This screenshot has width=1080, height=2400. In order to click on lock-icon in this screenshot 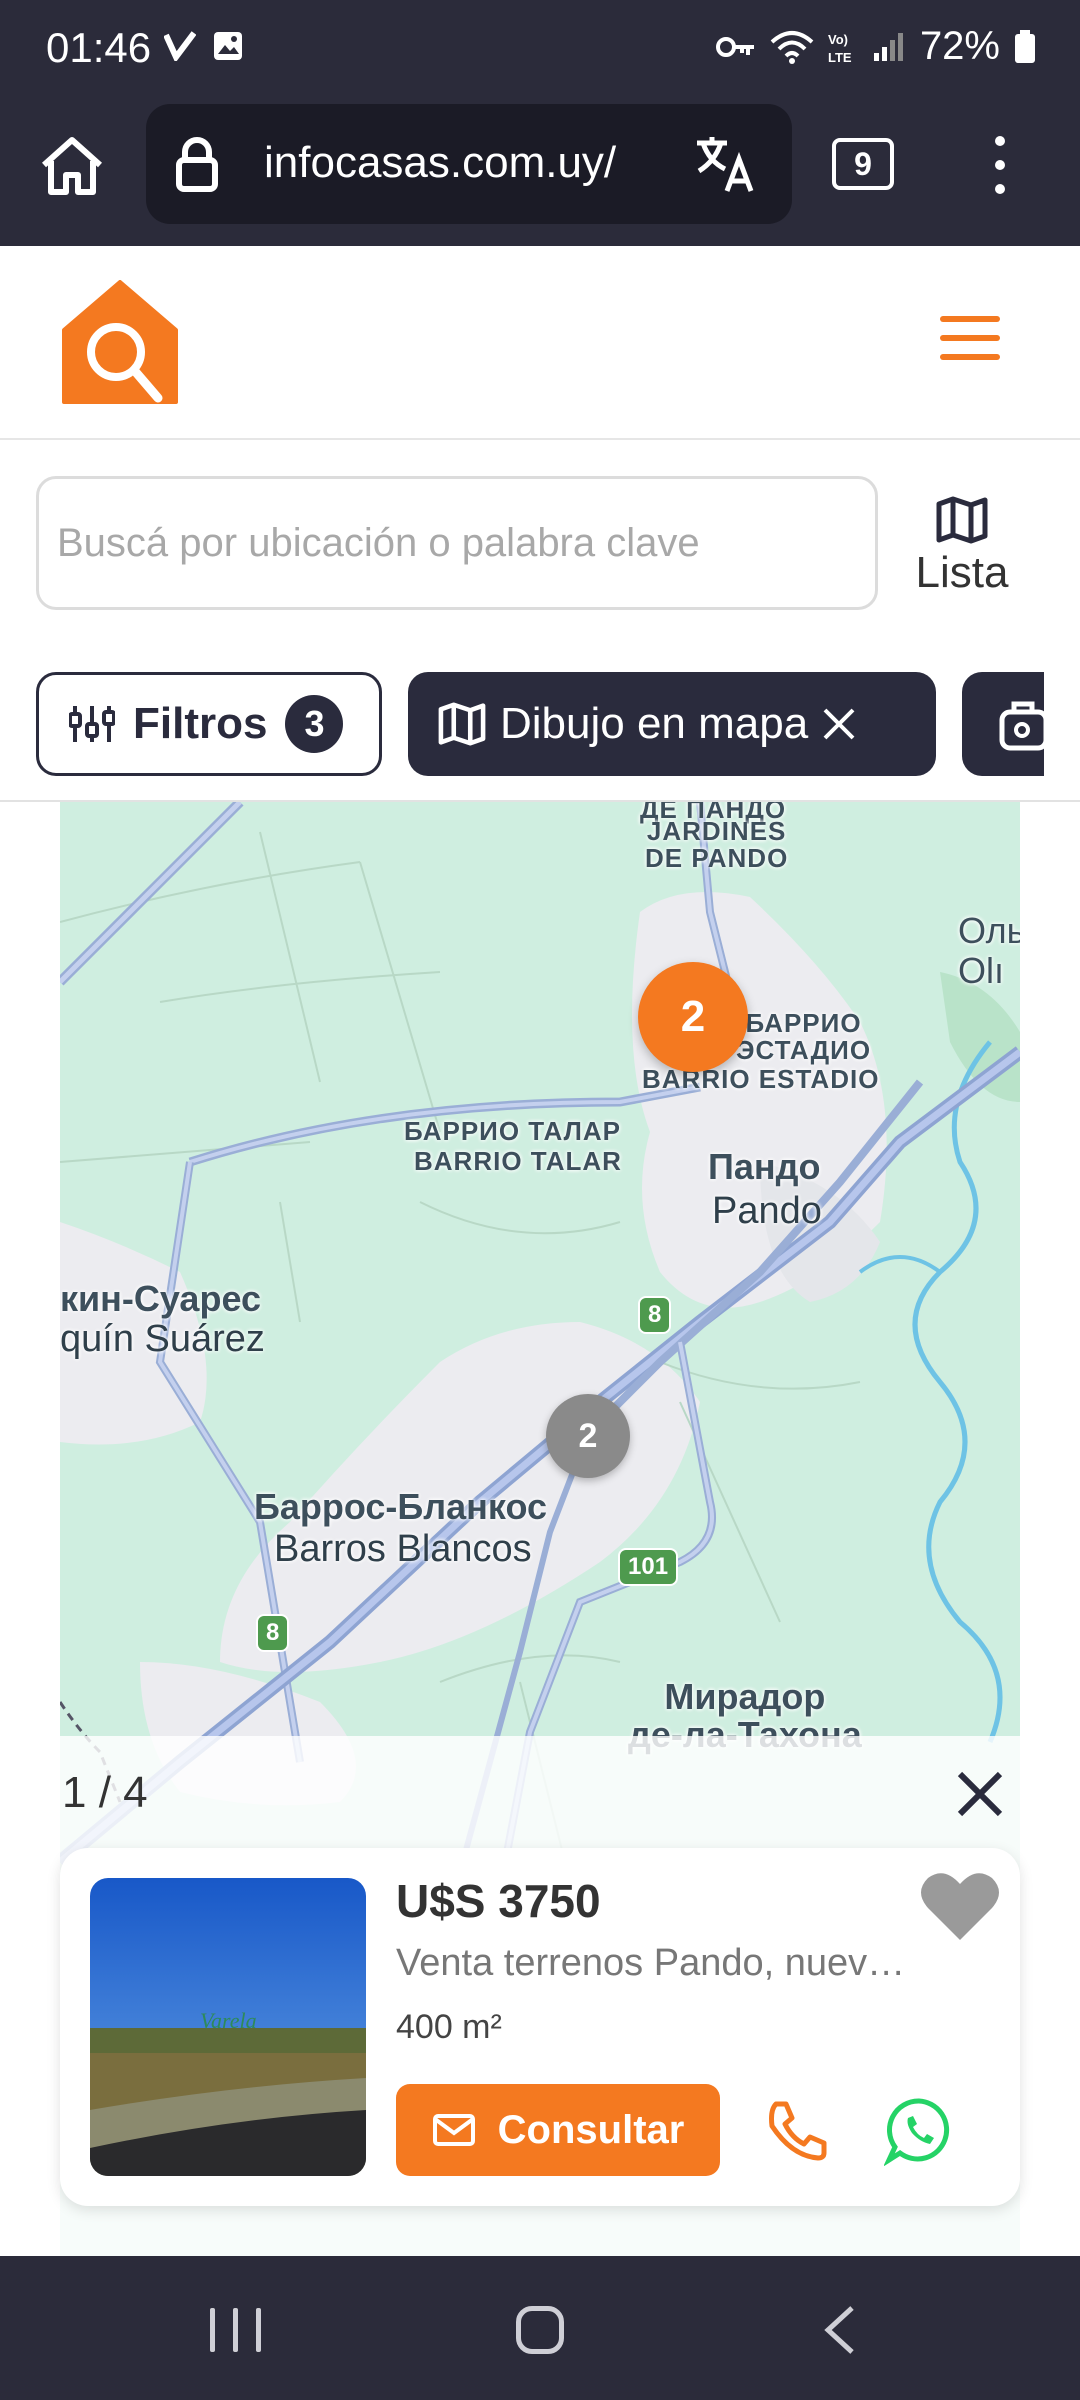, I will do `click(197, 164)`.